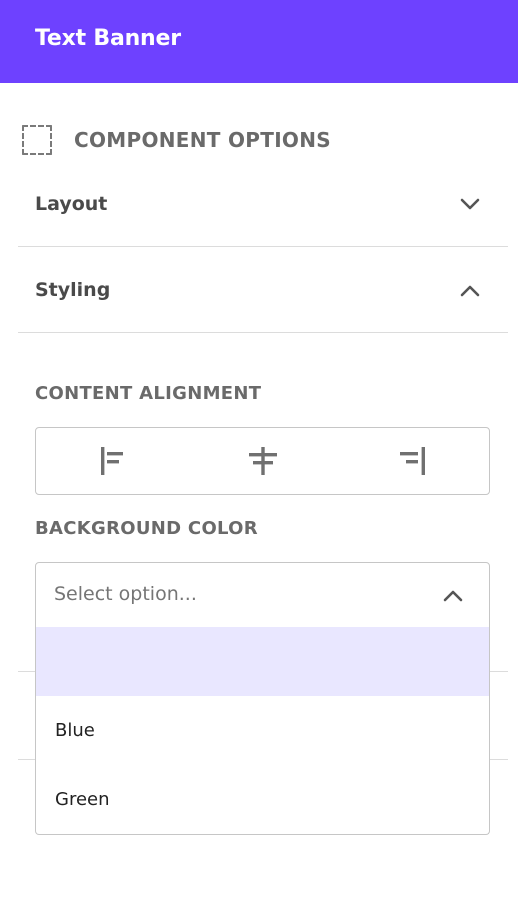  I want to click on option-empty, so click(262, 661).